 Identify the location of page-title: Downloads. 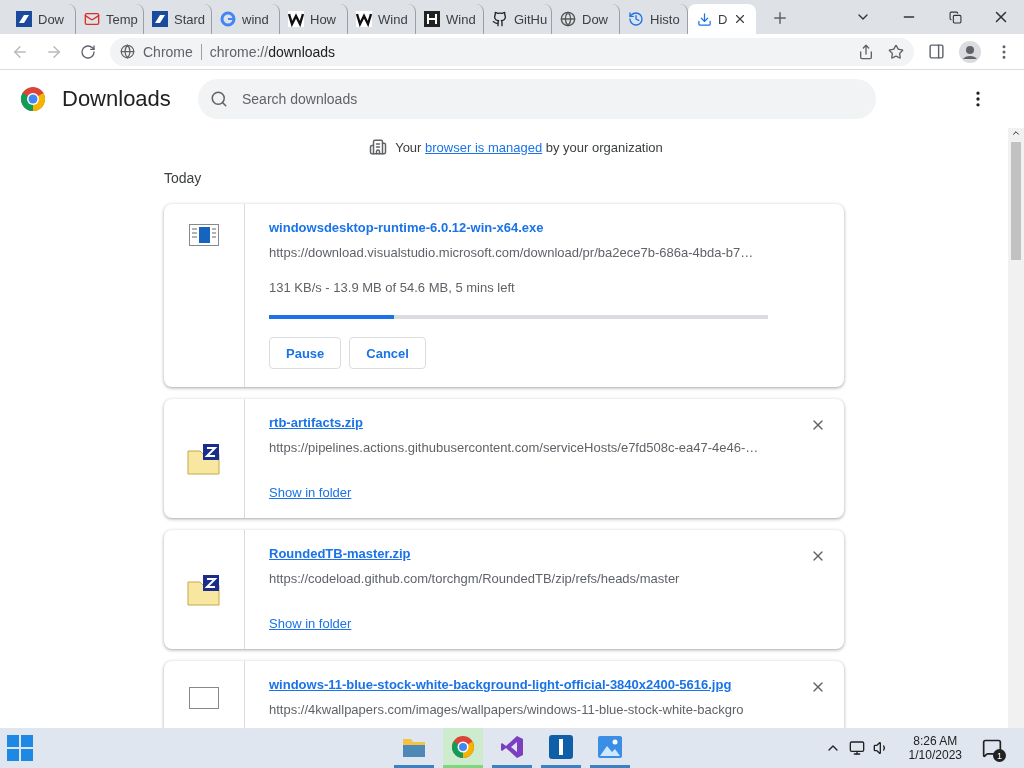
(117, 99).